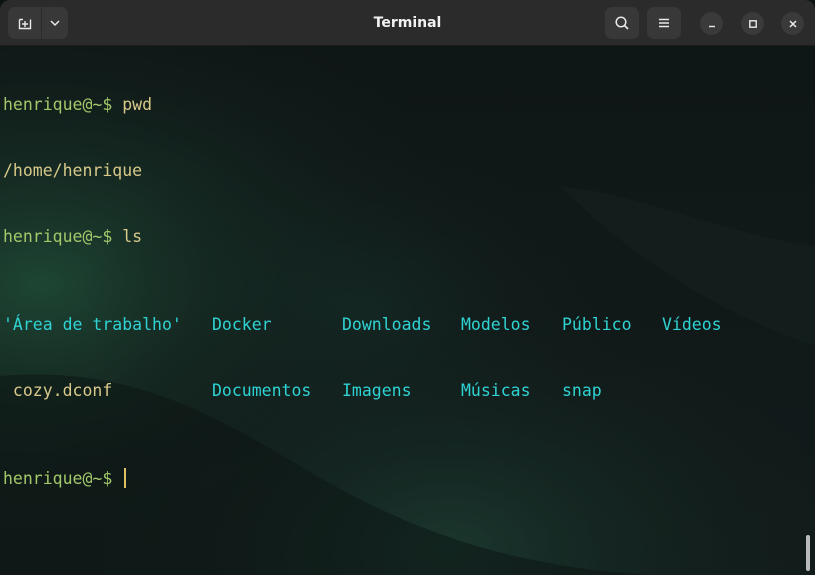 This screenshot has width=815, height=575. I want to click on main-menu-button, so click(664, 23).